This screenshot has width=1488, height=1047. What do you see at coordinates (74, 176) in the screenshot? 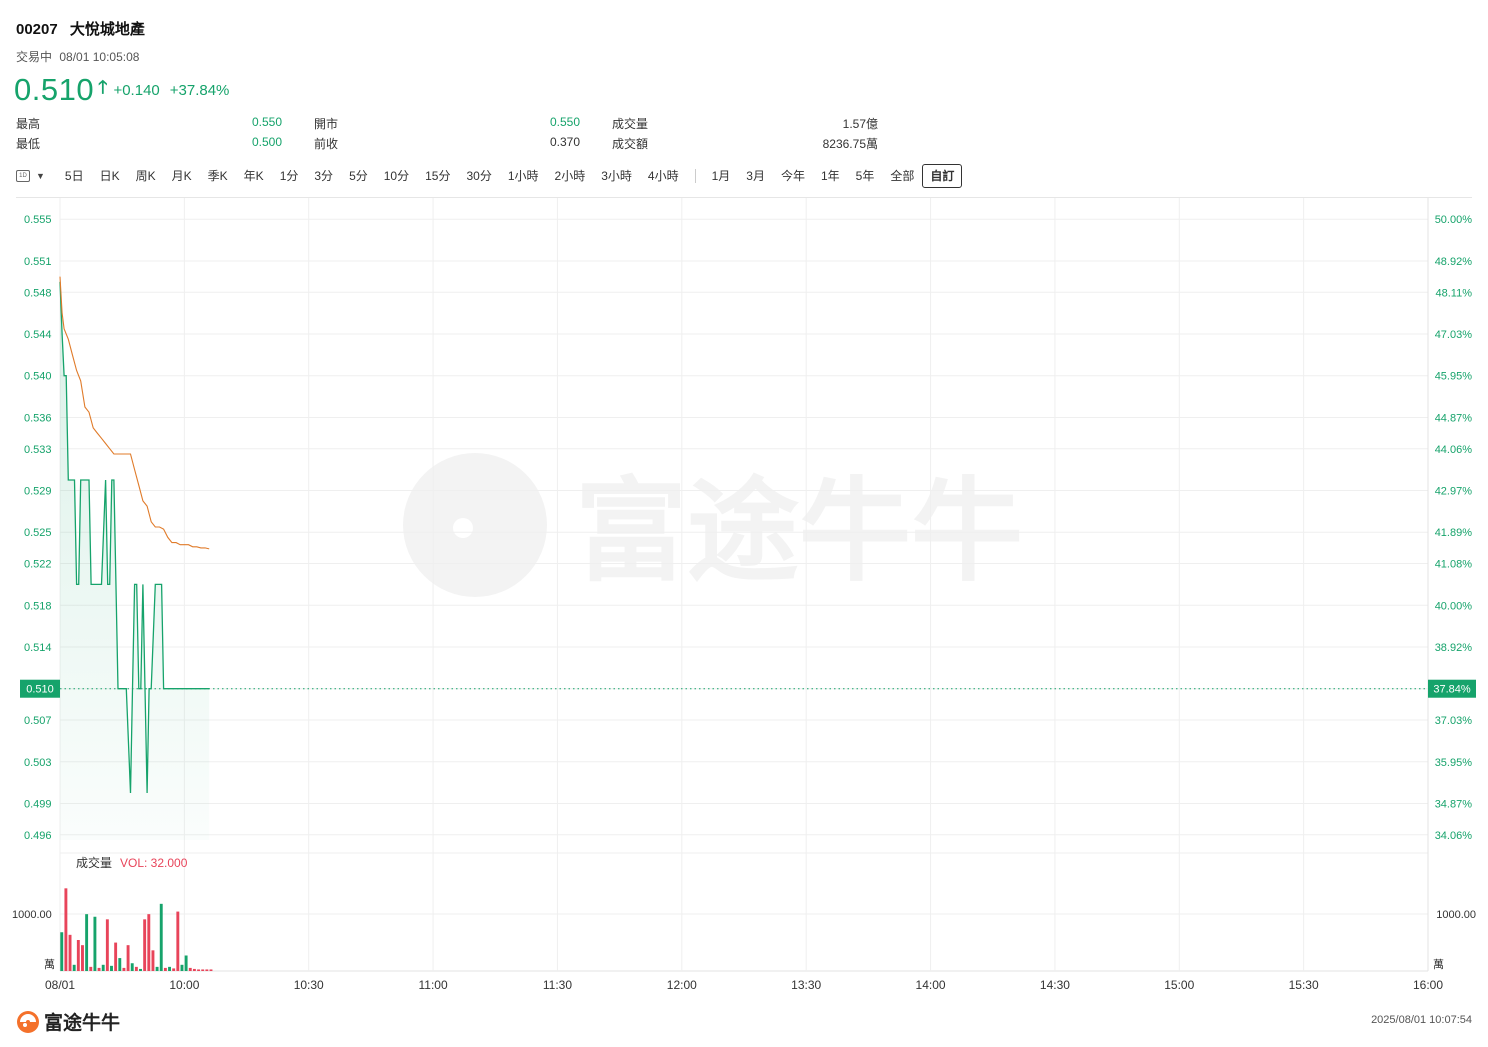
I see `tab-0: 5日` at bounding box center [74, 176].